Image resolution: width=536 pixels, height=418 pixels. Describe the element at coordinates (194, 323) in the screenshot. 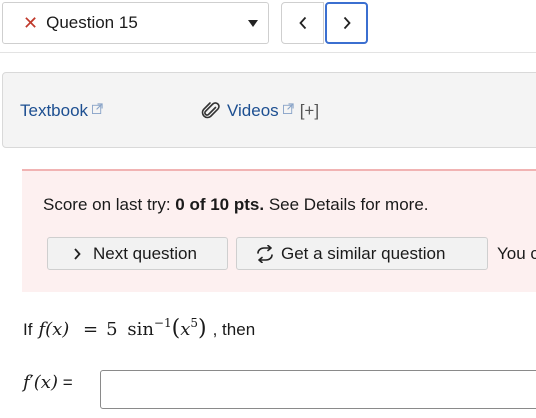

I see `formula-arg-exponent: 5` at that location.